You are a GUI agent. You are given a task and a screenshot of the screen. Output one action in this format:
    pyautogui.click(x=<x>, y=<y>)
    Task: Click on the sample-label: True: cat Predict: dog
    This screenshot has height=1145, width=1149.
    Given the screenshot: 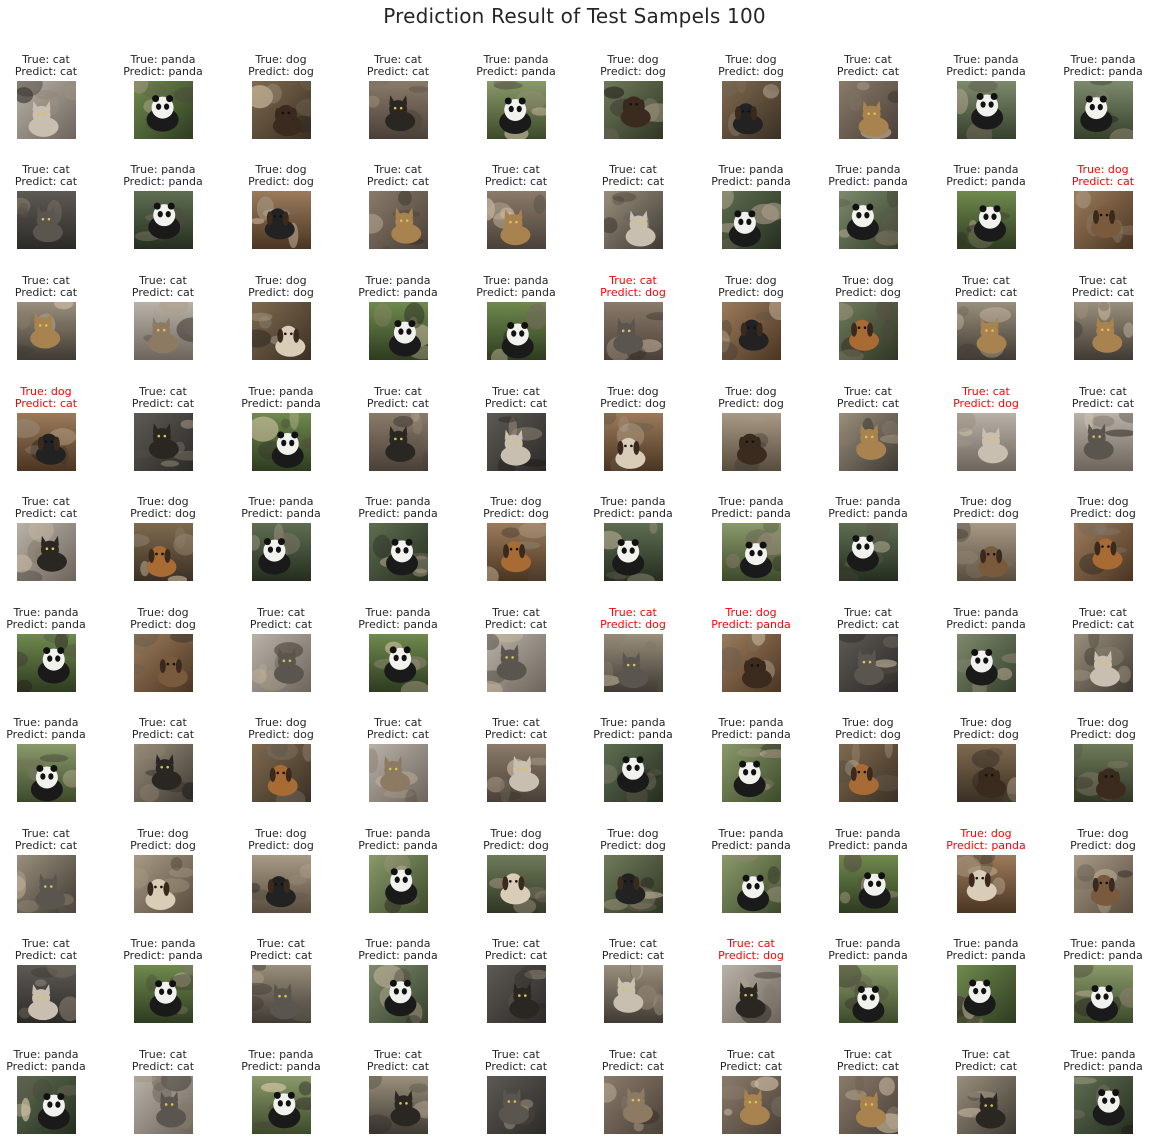 What is the action you would take?
    pyautogui.click(x=751, y=950)
    